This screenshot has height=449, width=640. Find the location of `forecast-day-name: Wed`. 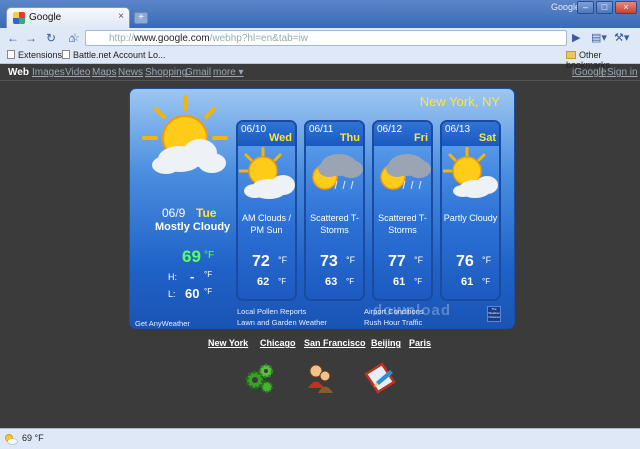

forecast-day-name: Wed is located at coordinates (280, 138).